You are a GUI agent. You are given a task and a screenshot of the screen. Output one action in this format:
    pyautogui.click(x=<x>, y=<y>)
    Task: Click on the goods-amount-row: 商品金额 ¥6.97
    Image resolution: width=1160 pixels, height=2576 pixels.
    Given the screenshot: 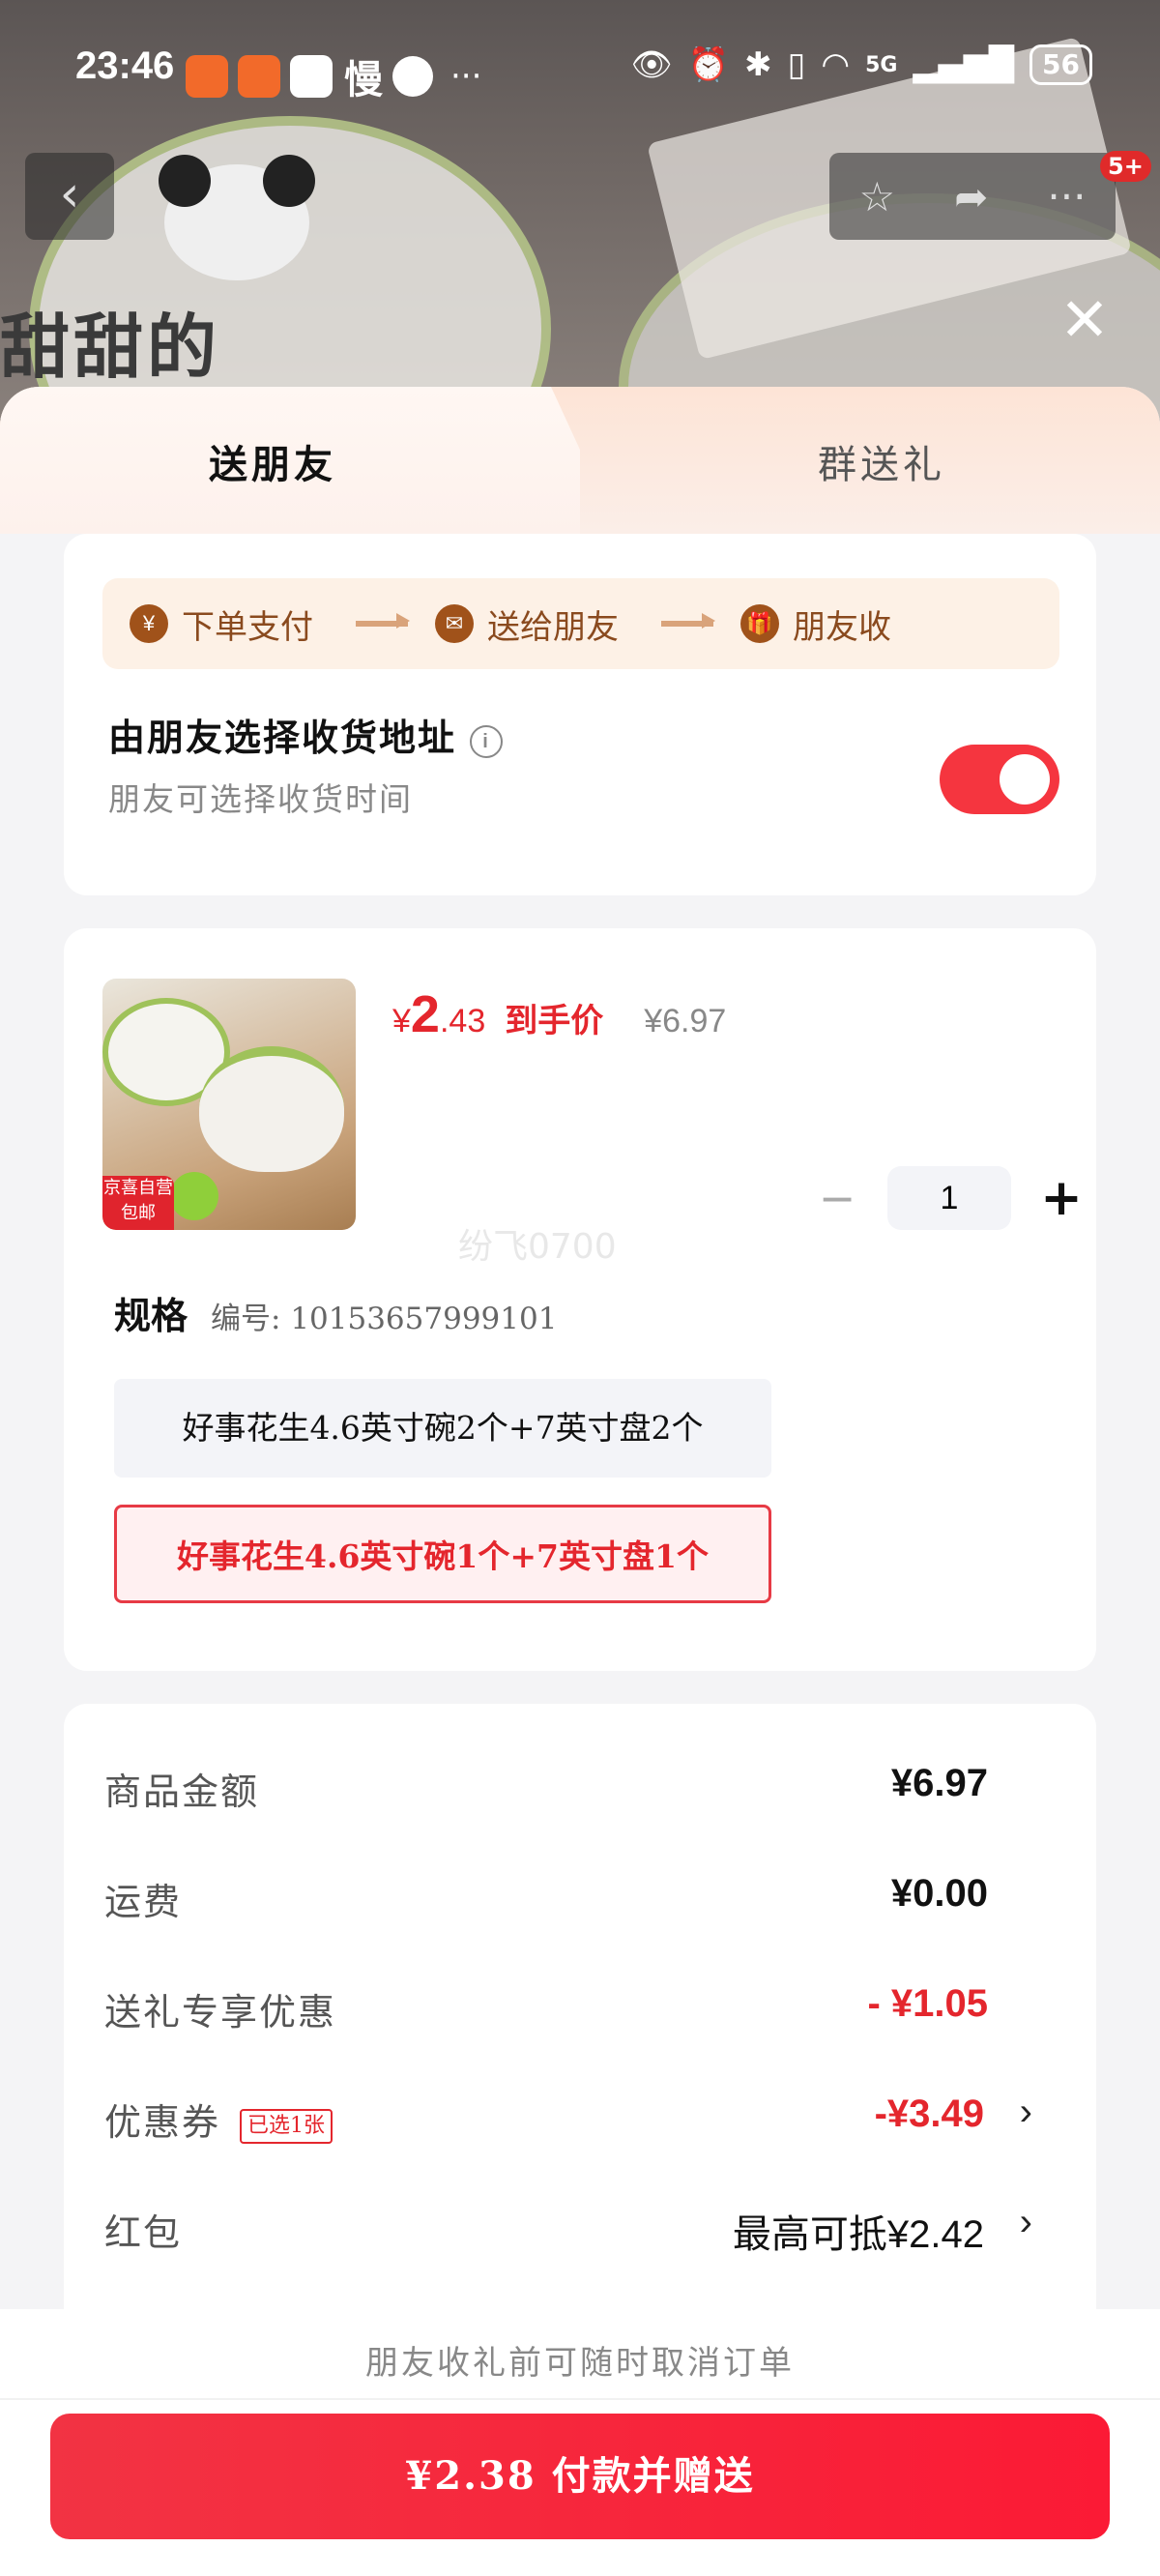 What is the action you would take?
    pyautogui.click(x=588, y=1787)
    